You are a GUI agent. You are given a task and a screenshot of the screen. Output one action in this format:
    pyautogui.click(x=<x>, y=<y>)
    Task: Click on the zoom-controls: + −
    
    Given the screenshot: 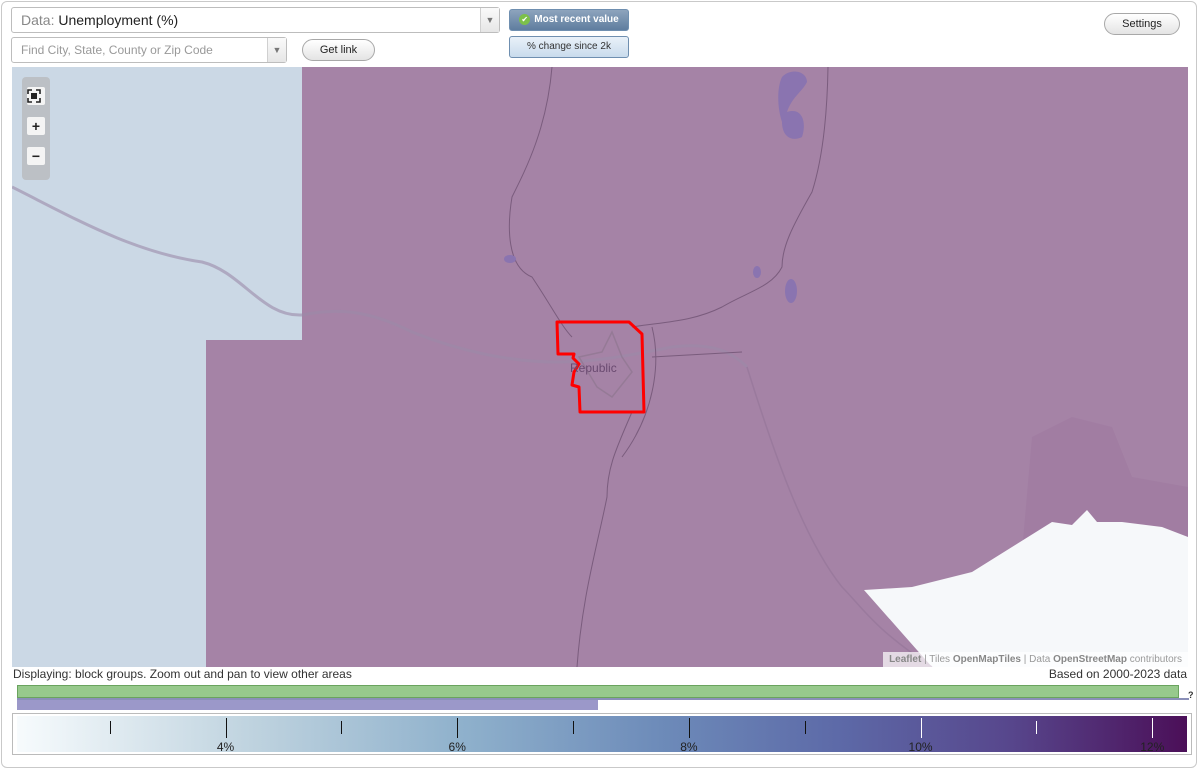 What is the action you would take?
    pyautogui.click(x=36, y=128)
    